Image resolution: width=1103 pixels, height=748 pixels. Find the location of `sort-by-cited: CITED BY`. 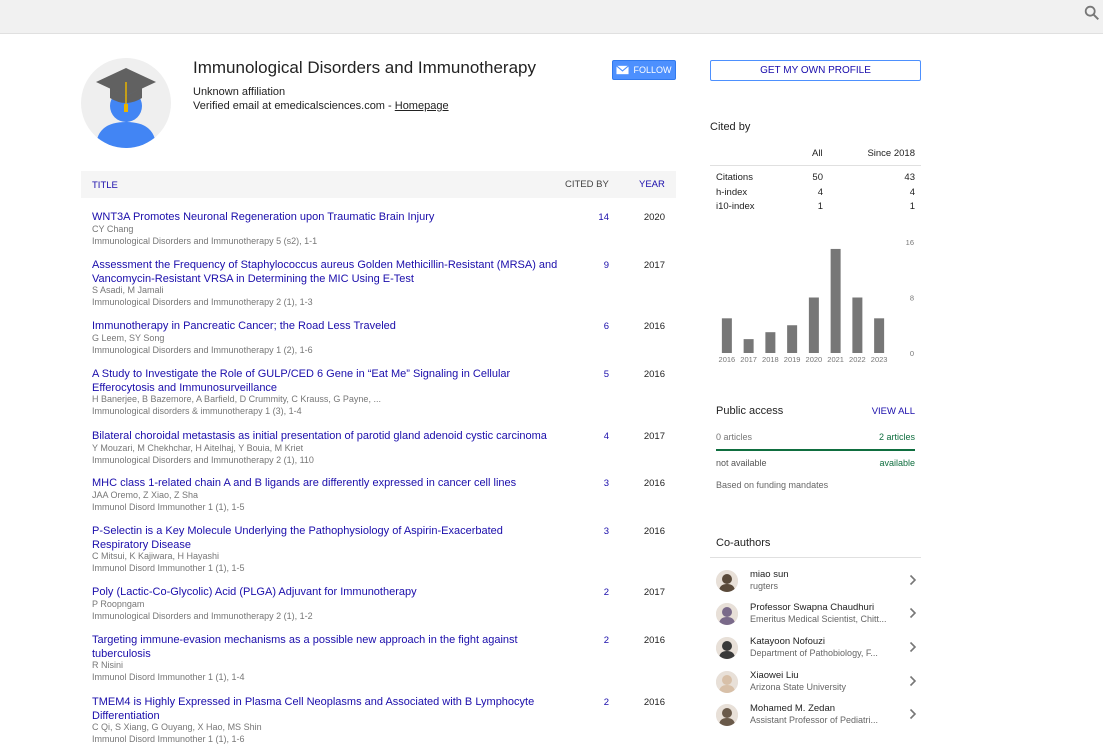

sort-by-cited: CITED BY is located at coordinates (587, 184).